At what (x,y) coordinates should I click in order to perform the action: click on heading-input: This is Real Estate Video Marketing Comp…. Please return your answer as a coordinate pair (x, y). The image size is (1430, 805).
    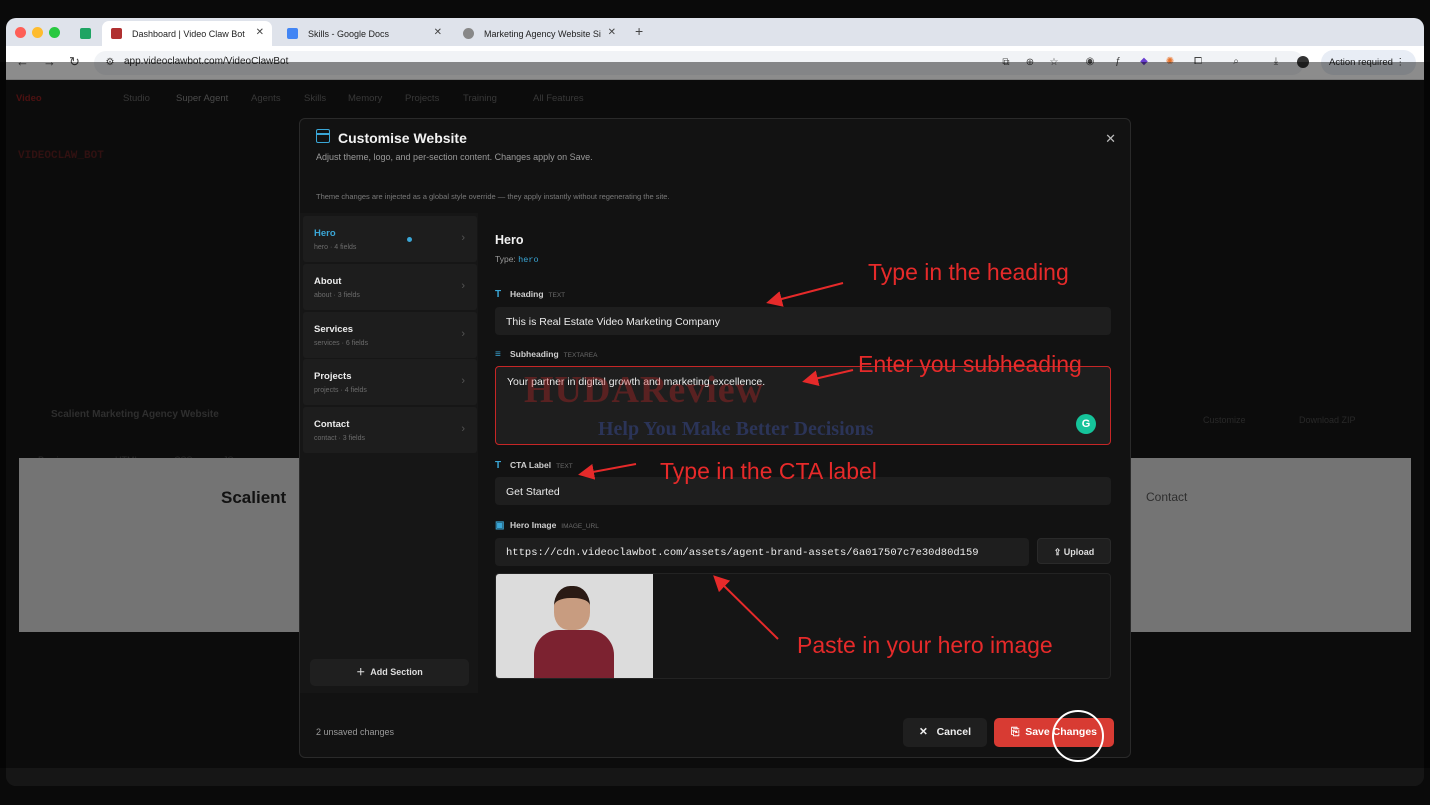
    Looking at the image, I should click on (803, 321).